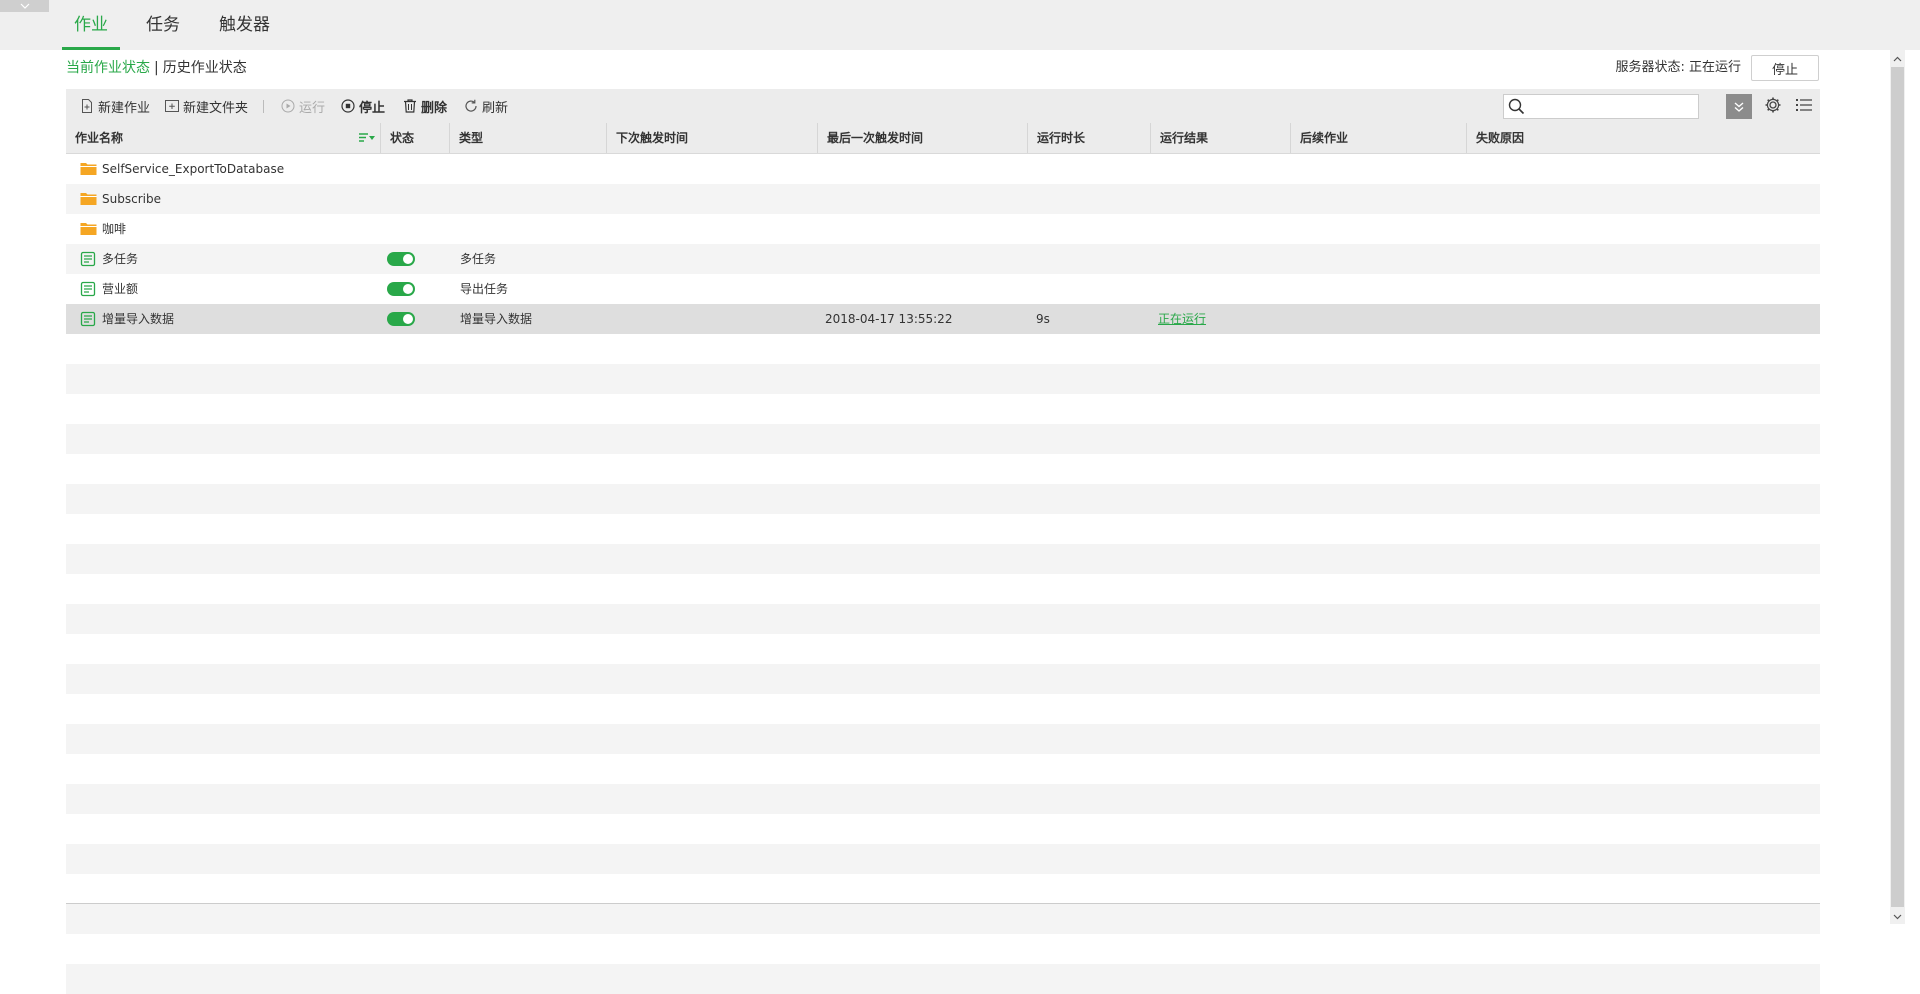  I want to click on column-header-failure-reason: 失败原因, so click(1643, 138).